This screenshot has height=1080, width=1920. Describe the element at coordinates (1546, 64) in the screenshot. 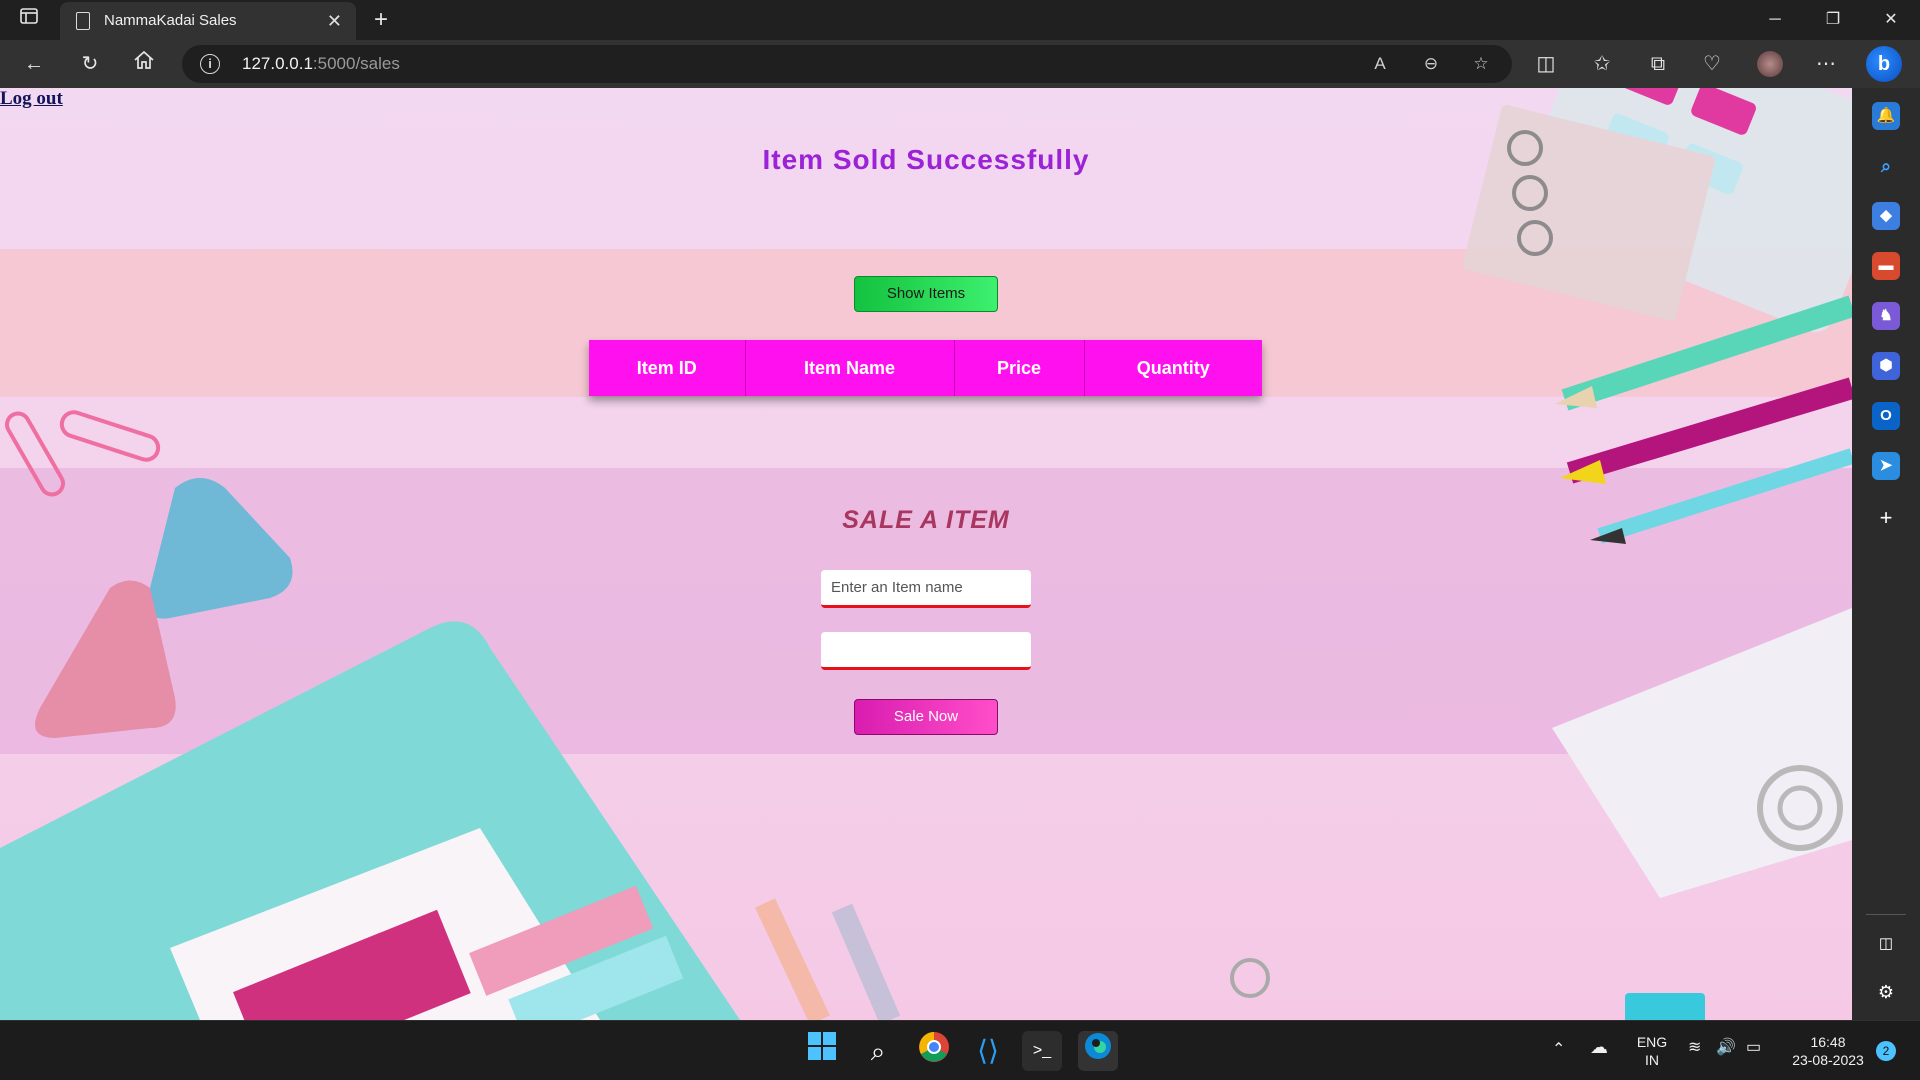

I see `split-screen-icon: ◫` at that location.